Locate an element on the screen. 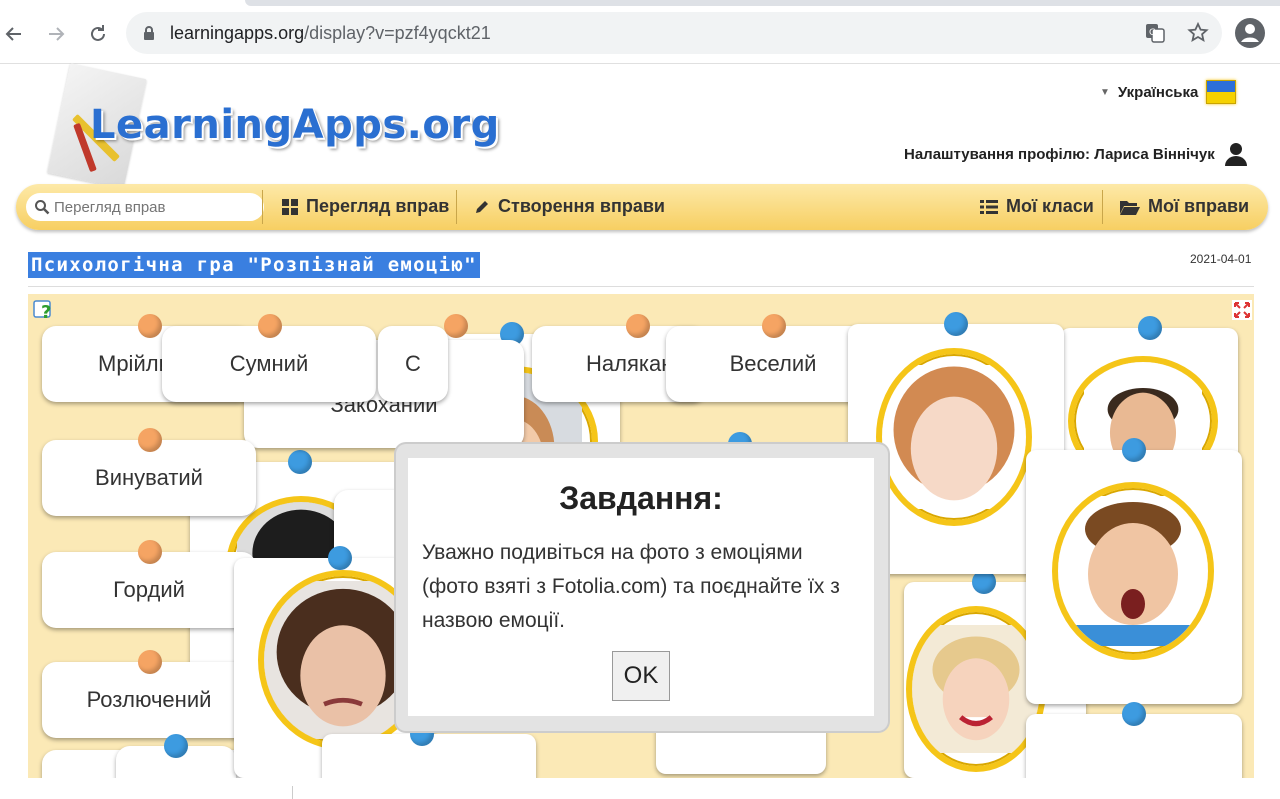 The image size is (1280, 799). my-apps-label: Мої вправи is located at coordinates (1199, 206).